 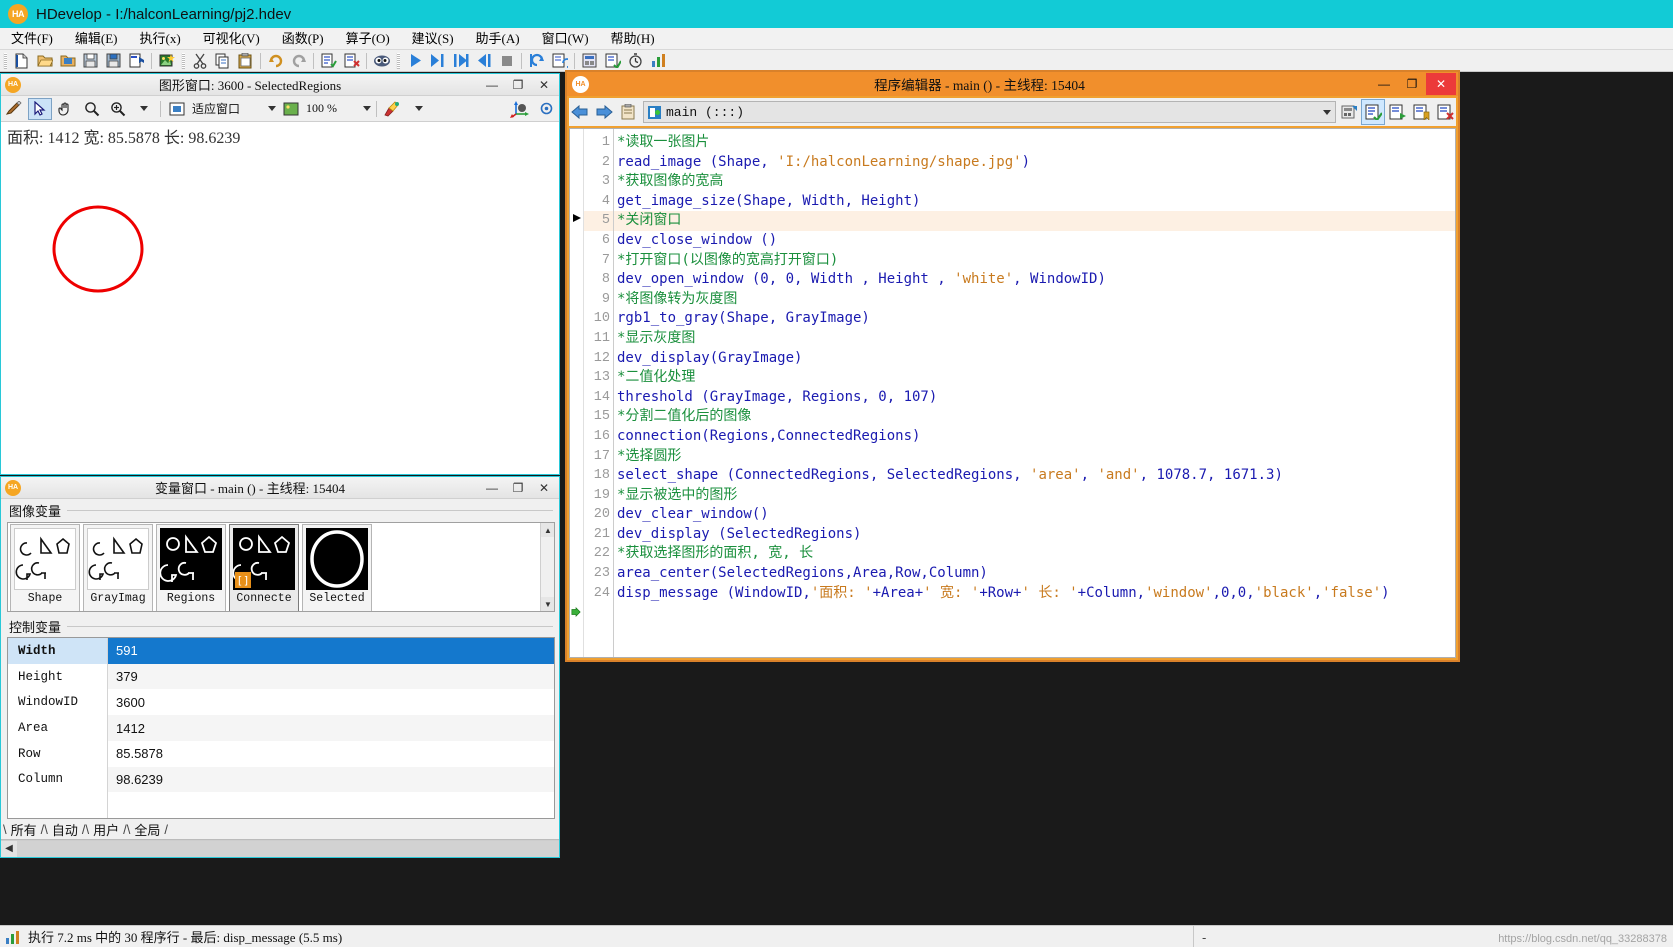 I want to click on image-variable-tile: GrayImag, so click(x=118, y=567).